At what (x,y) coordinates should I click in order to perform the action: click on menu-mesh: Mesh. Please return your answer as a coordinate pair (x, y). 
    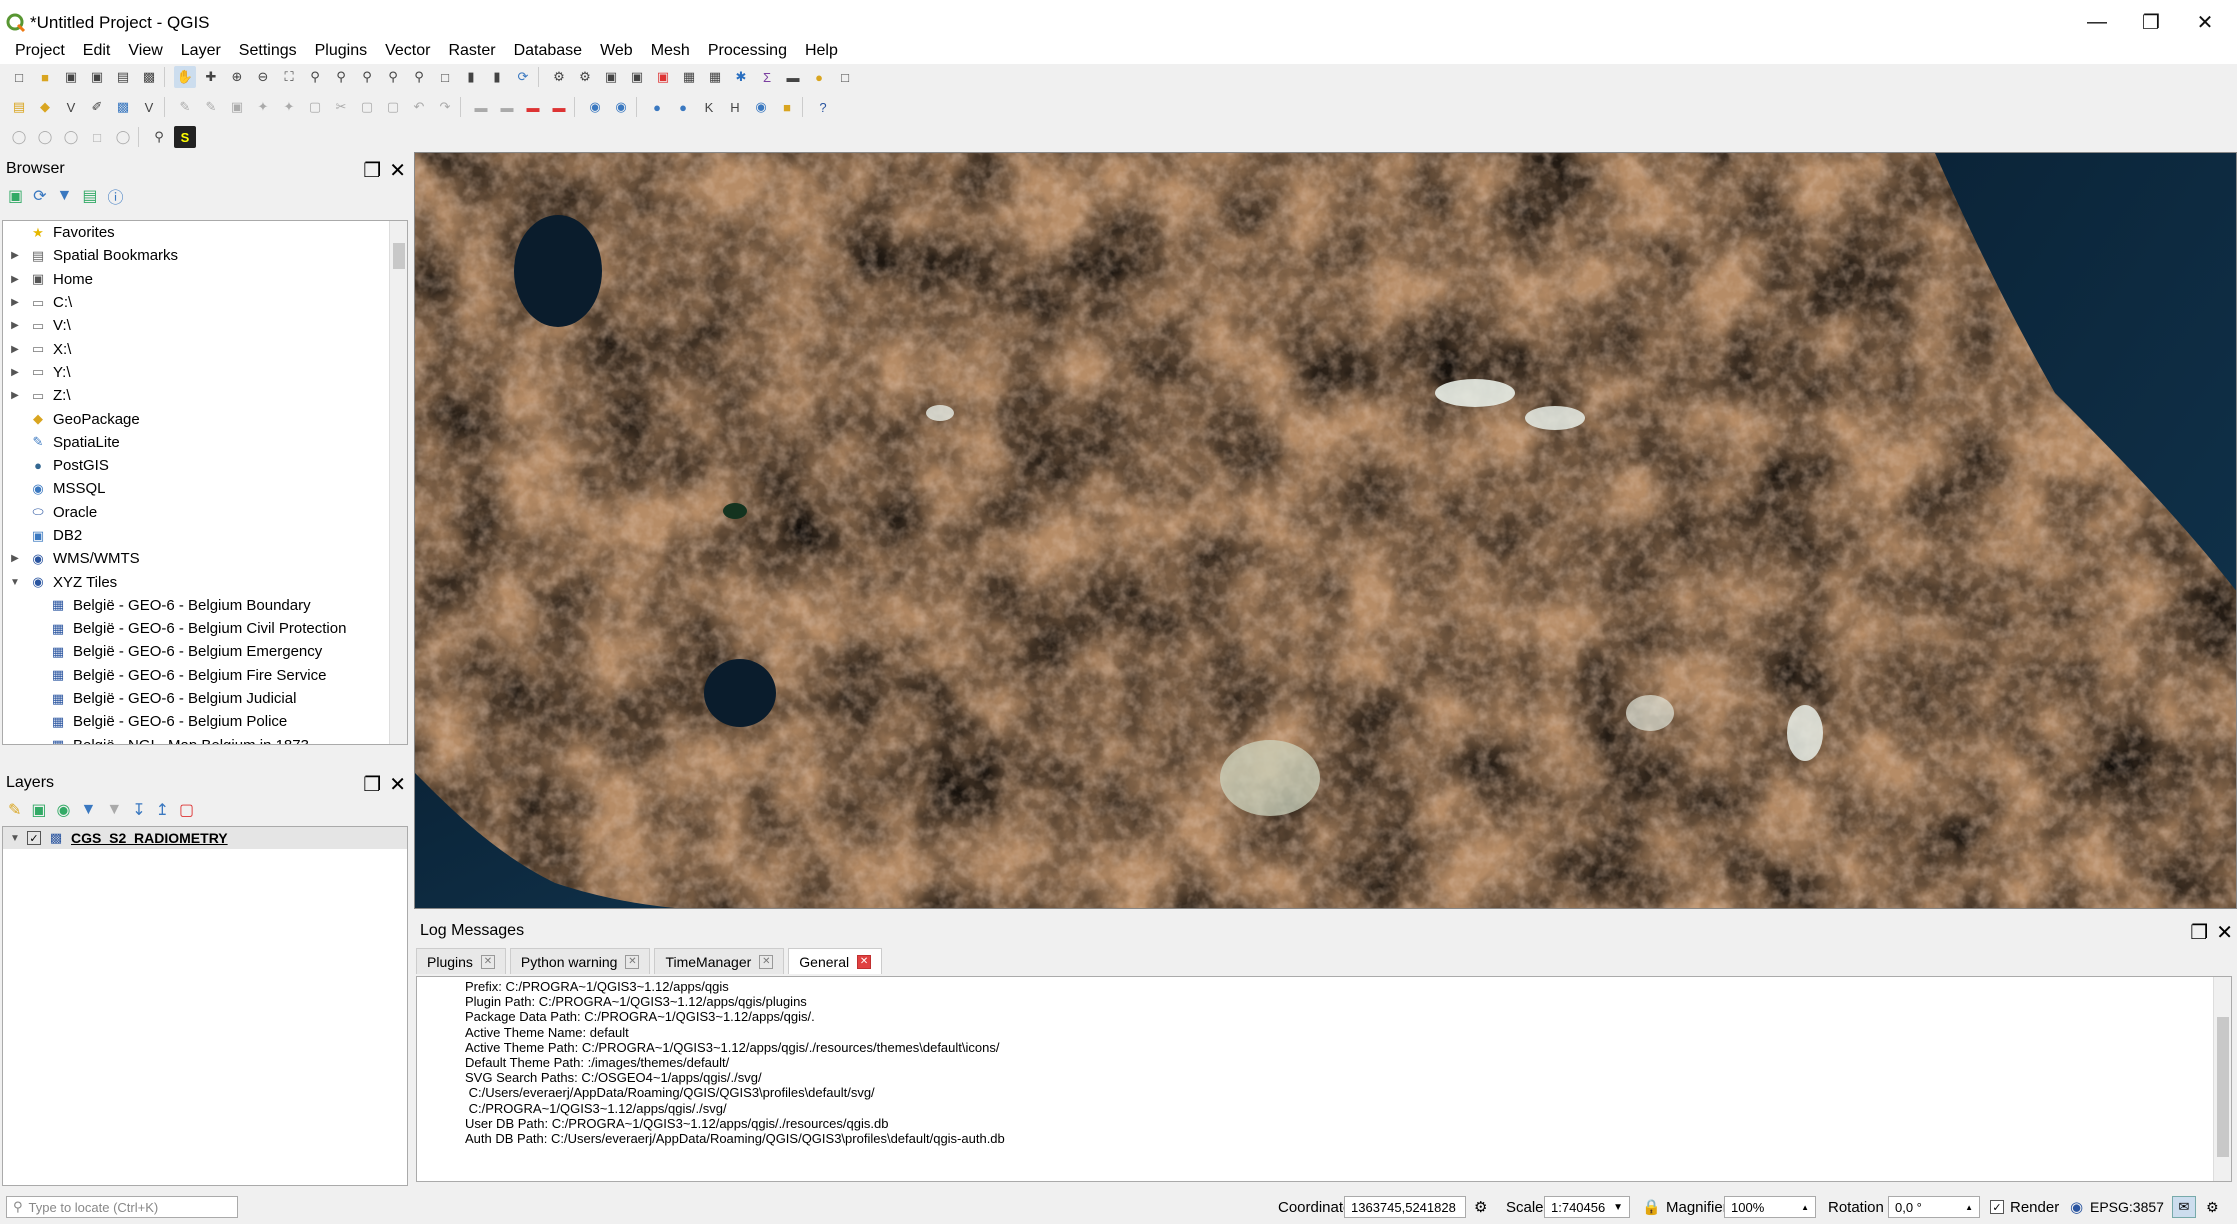
    Looking at the image, I should click on (670, 51).